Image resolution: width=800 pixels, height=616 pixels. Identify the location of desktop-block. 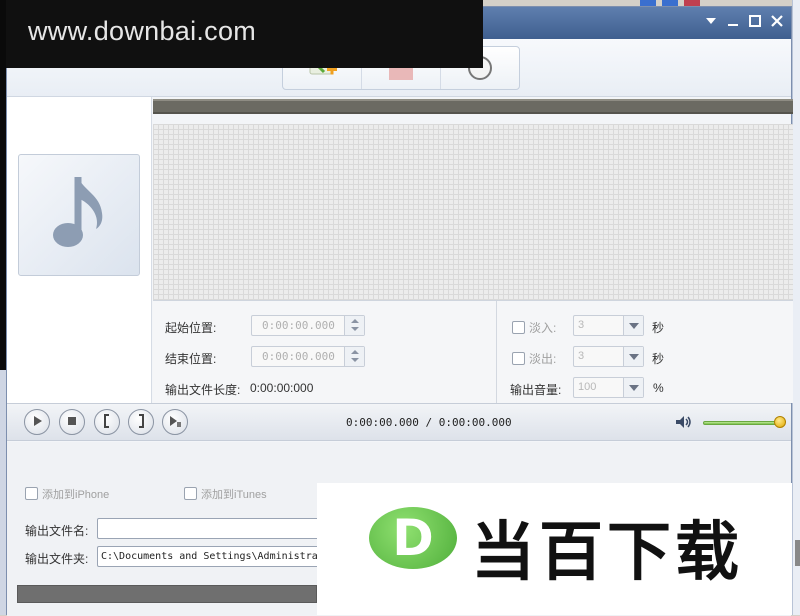
(797, 553).